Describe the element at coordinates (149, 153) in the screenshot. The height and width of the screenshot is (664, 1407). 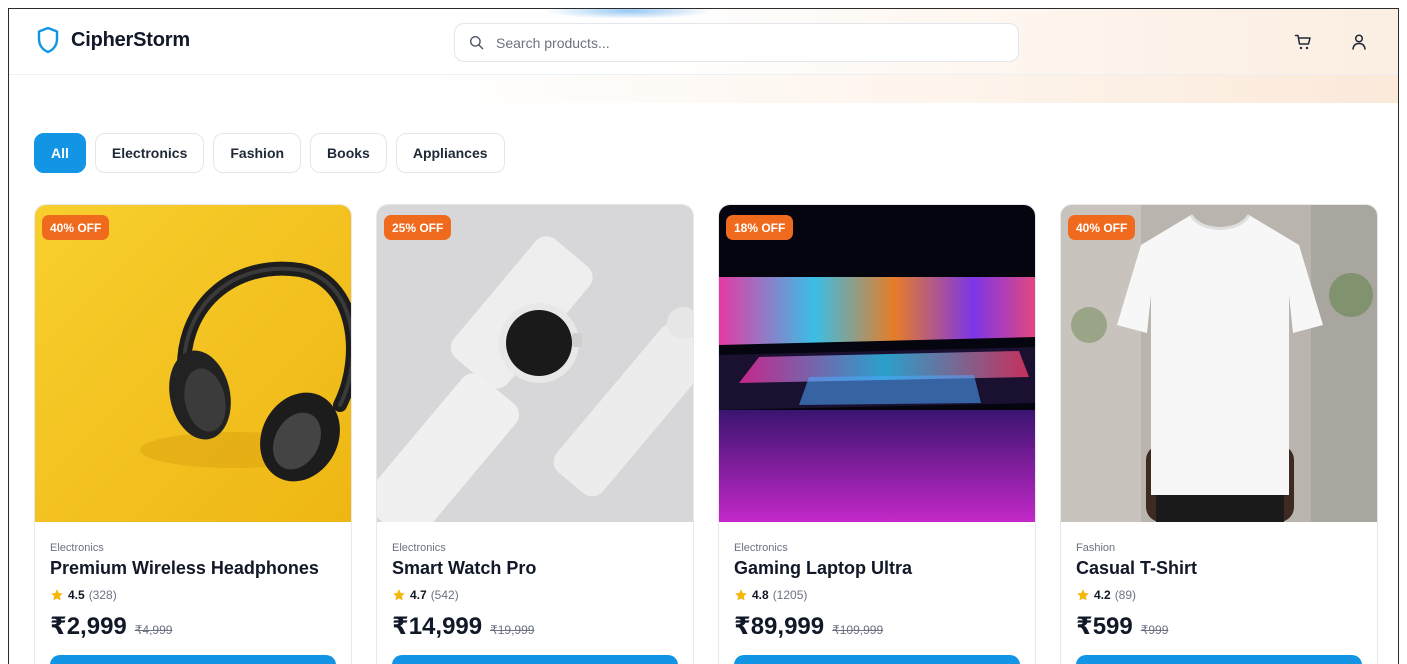
I see `category-chip-electronics: Electronics` at that location.